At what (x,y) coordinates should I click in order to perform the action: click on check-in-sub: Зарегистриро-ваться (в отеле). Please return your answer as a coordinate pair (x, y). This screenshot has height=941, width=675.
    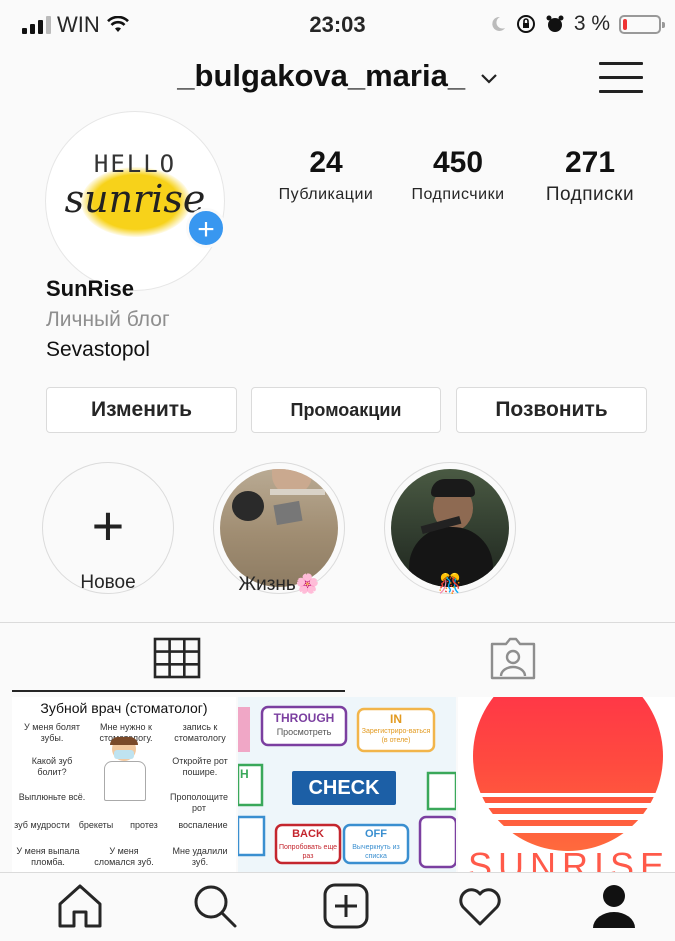
    Looking at the image, I should click on (396, 736).